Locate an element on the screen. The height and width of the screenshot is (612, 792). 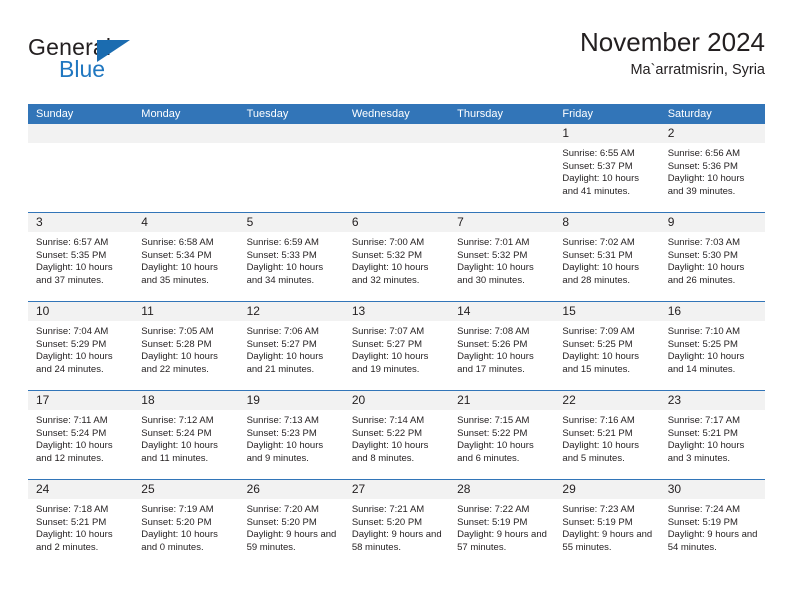
day-number-strip: 24 is located at coordinates (81, 489).